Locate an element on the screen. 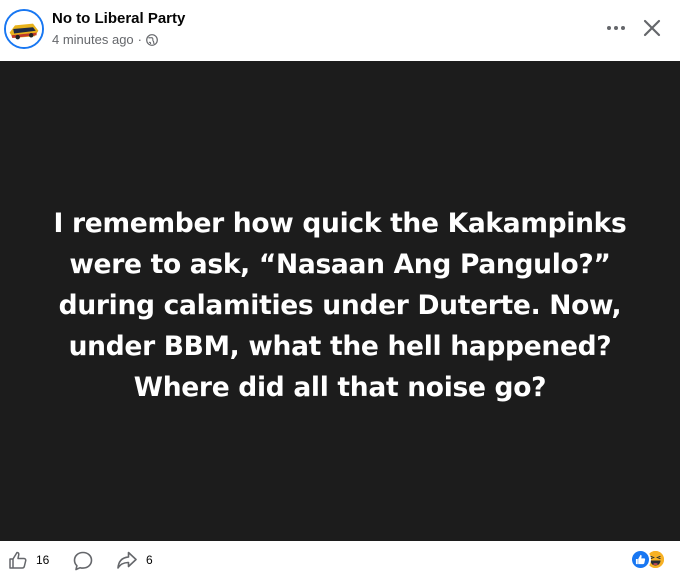 The width and height of the screenshot is (680, 578). avatar-logo-icon is located at coordinates (24, 29).